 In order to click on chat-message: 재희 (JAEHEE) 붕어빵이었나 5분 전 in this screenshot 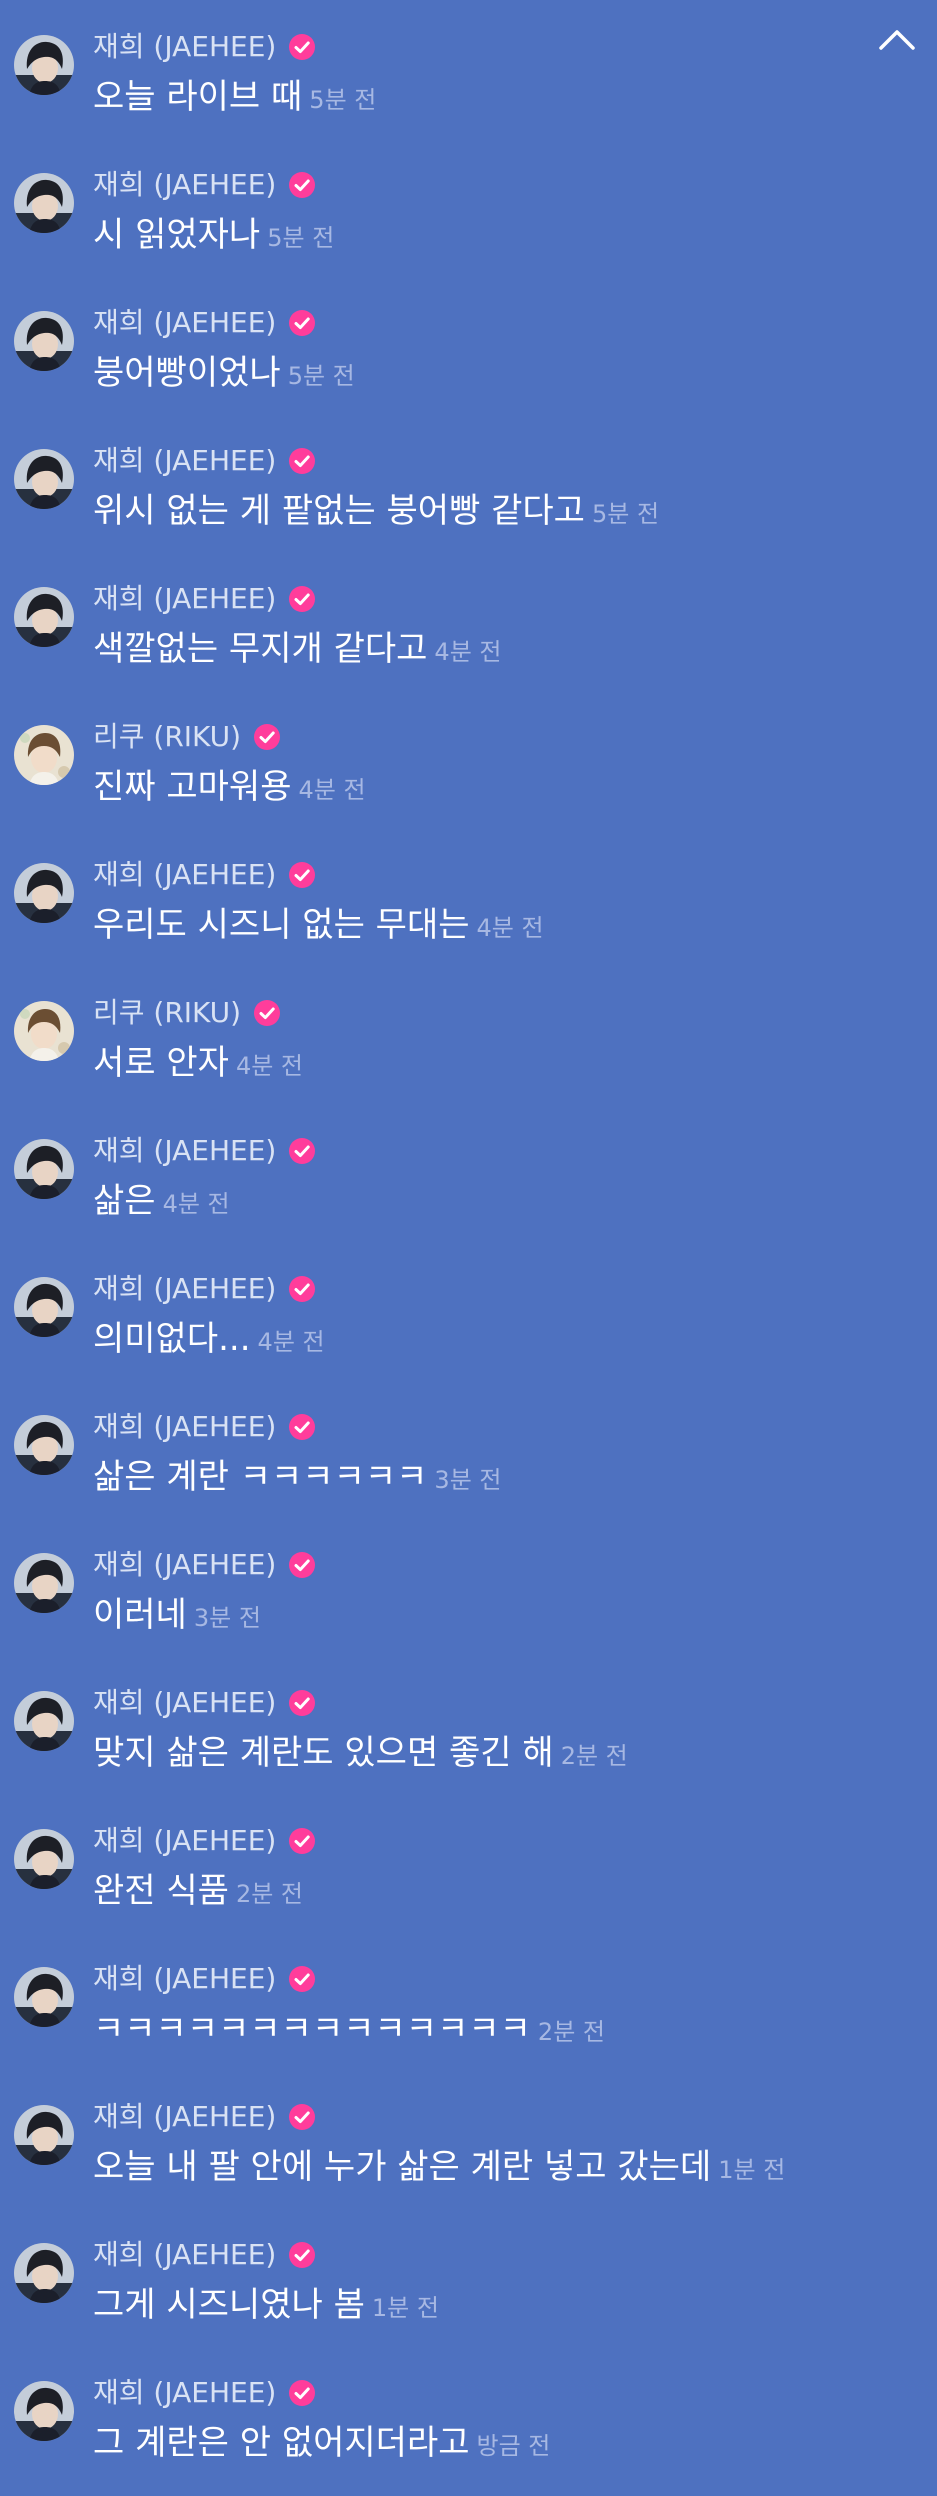, I will do `click(468, 372)`.